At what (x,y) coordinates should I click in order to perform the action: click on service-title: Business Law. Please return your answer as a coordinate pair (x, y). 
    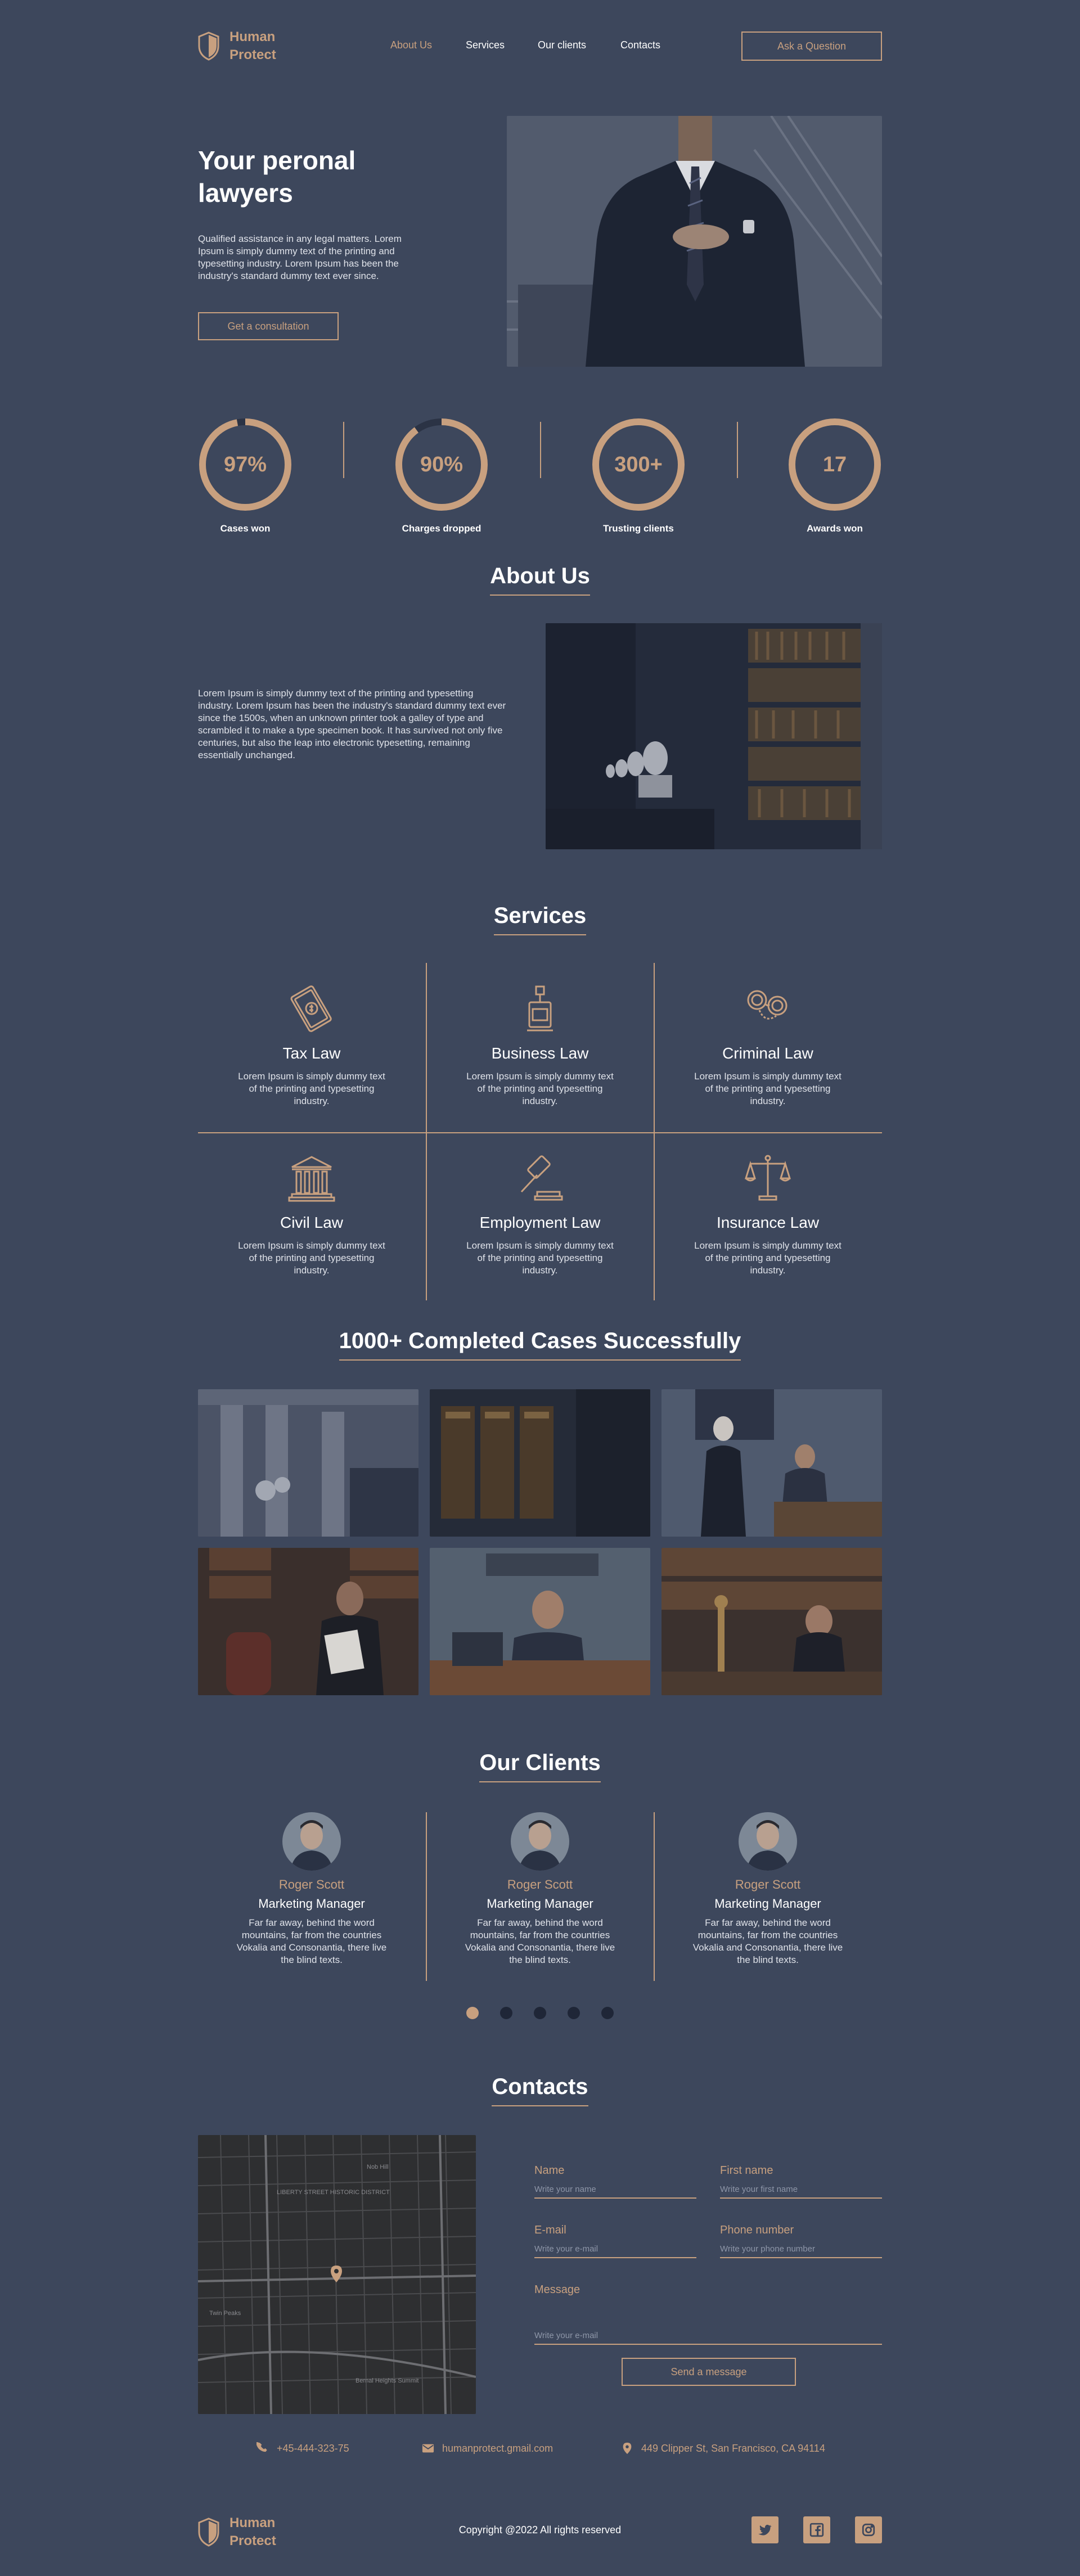
    Looking at the image, I should click on (540, 1053).